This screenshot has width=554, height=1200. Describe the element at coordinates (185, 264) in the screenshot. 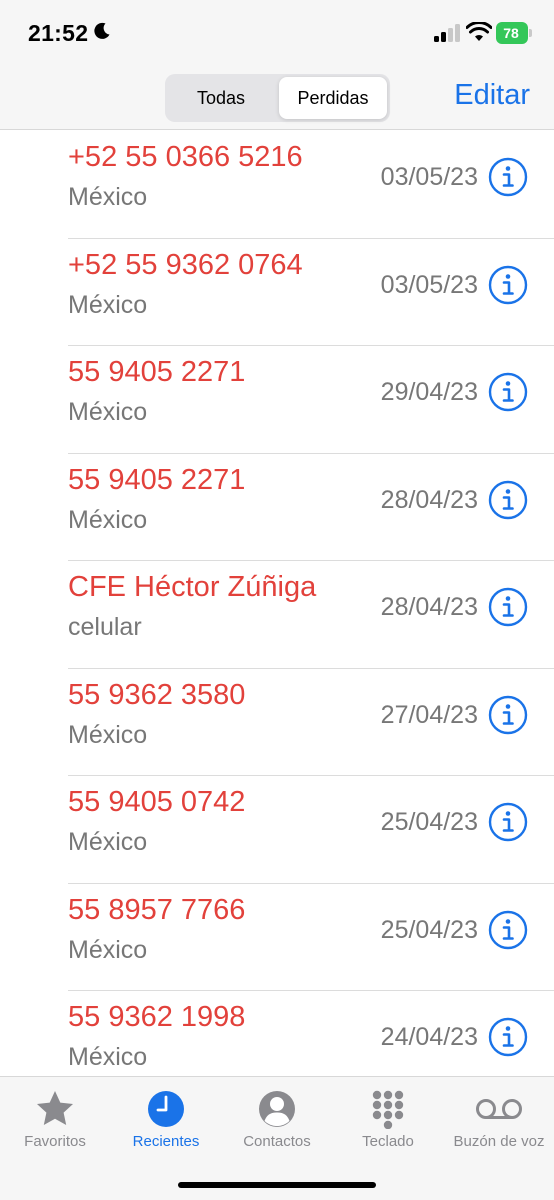

I see `caller-name: +52 55 9362 0764` at that location.